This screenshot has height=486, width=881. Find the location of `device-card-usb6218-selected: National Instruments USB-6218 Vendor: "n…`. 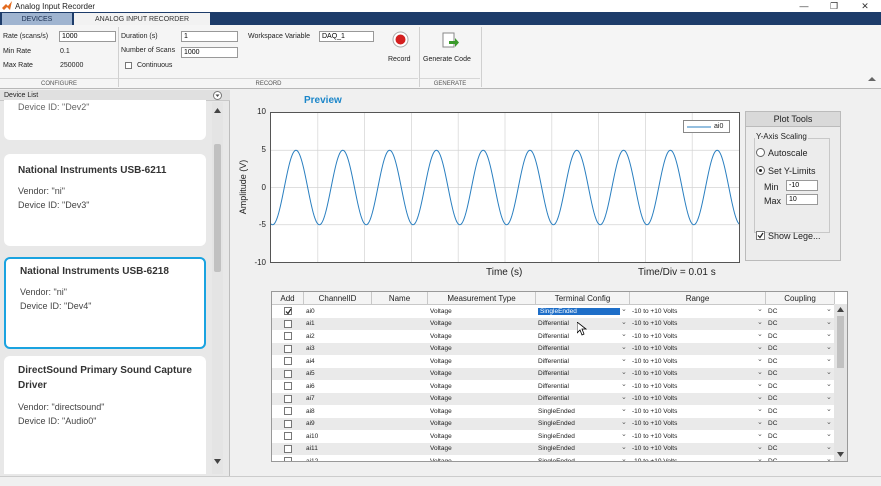

device-card-usb6218-selected: National Instruments USB-6218 Vendor: "n… is located at coordinates (105, 303).